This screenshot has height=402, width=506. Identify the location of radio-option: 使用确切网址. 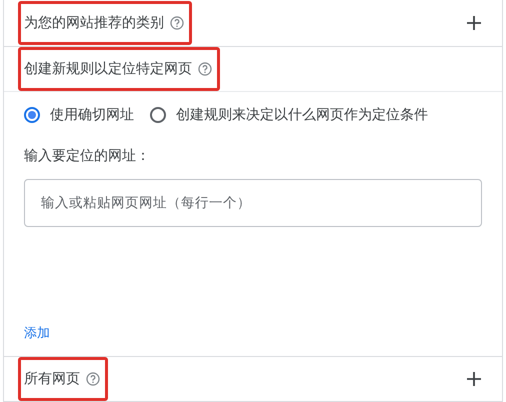
(79, 115).